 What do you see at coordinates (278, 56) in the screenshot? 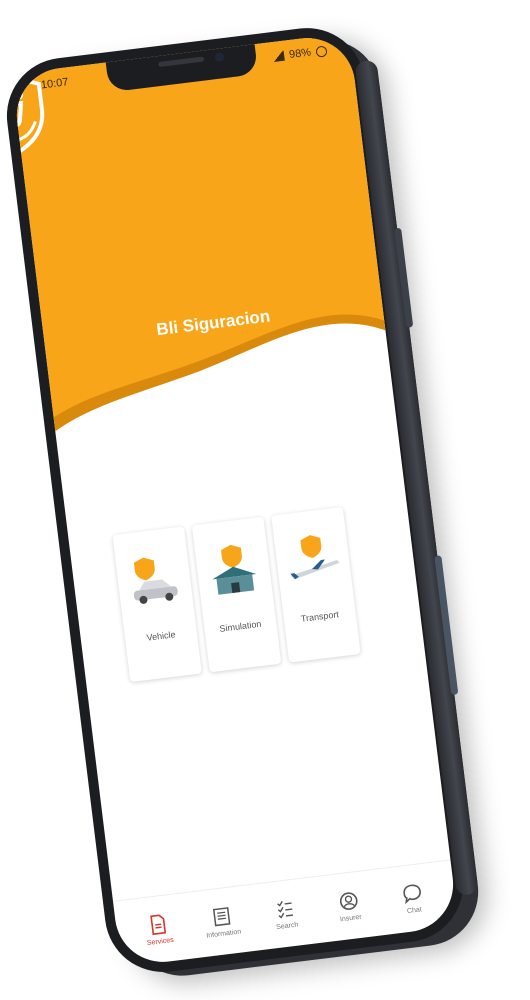
I see `signal-icon` at bounding box center [278, 56].